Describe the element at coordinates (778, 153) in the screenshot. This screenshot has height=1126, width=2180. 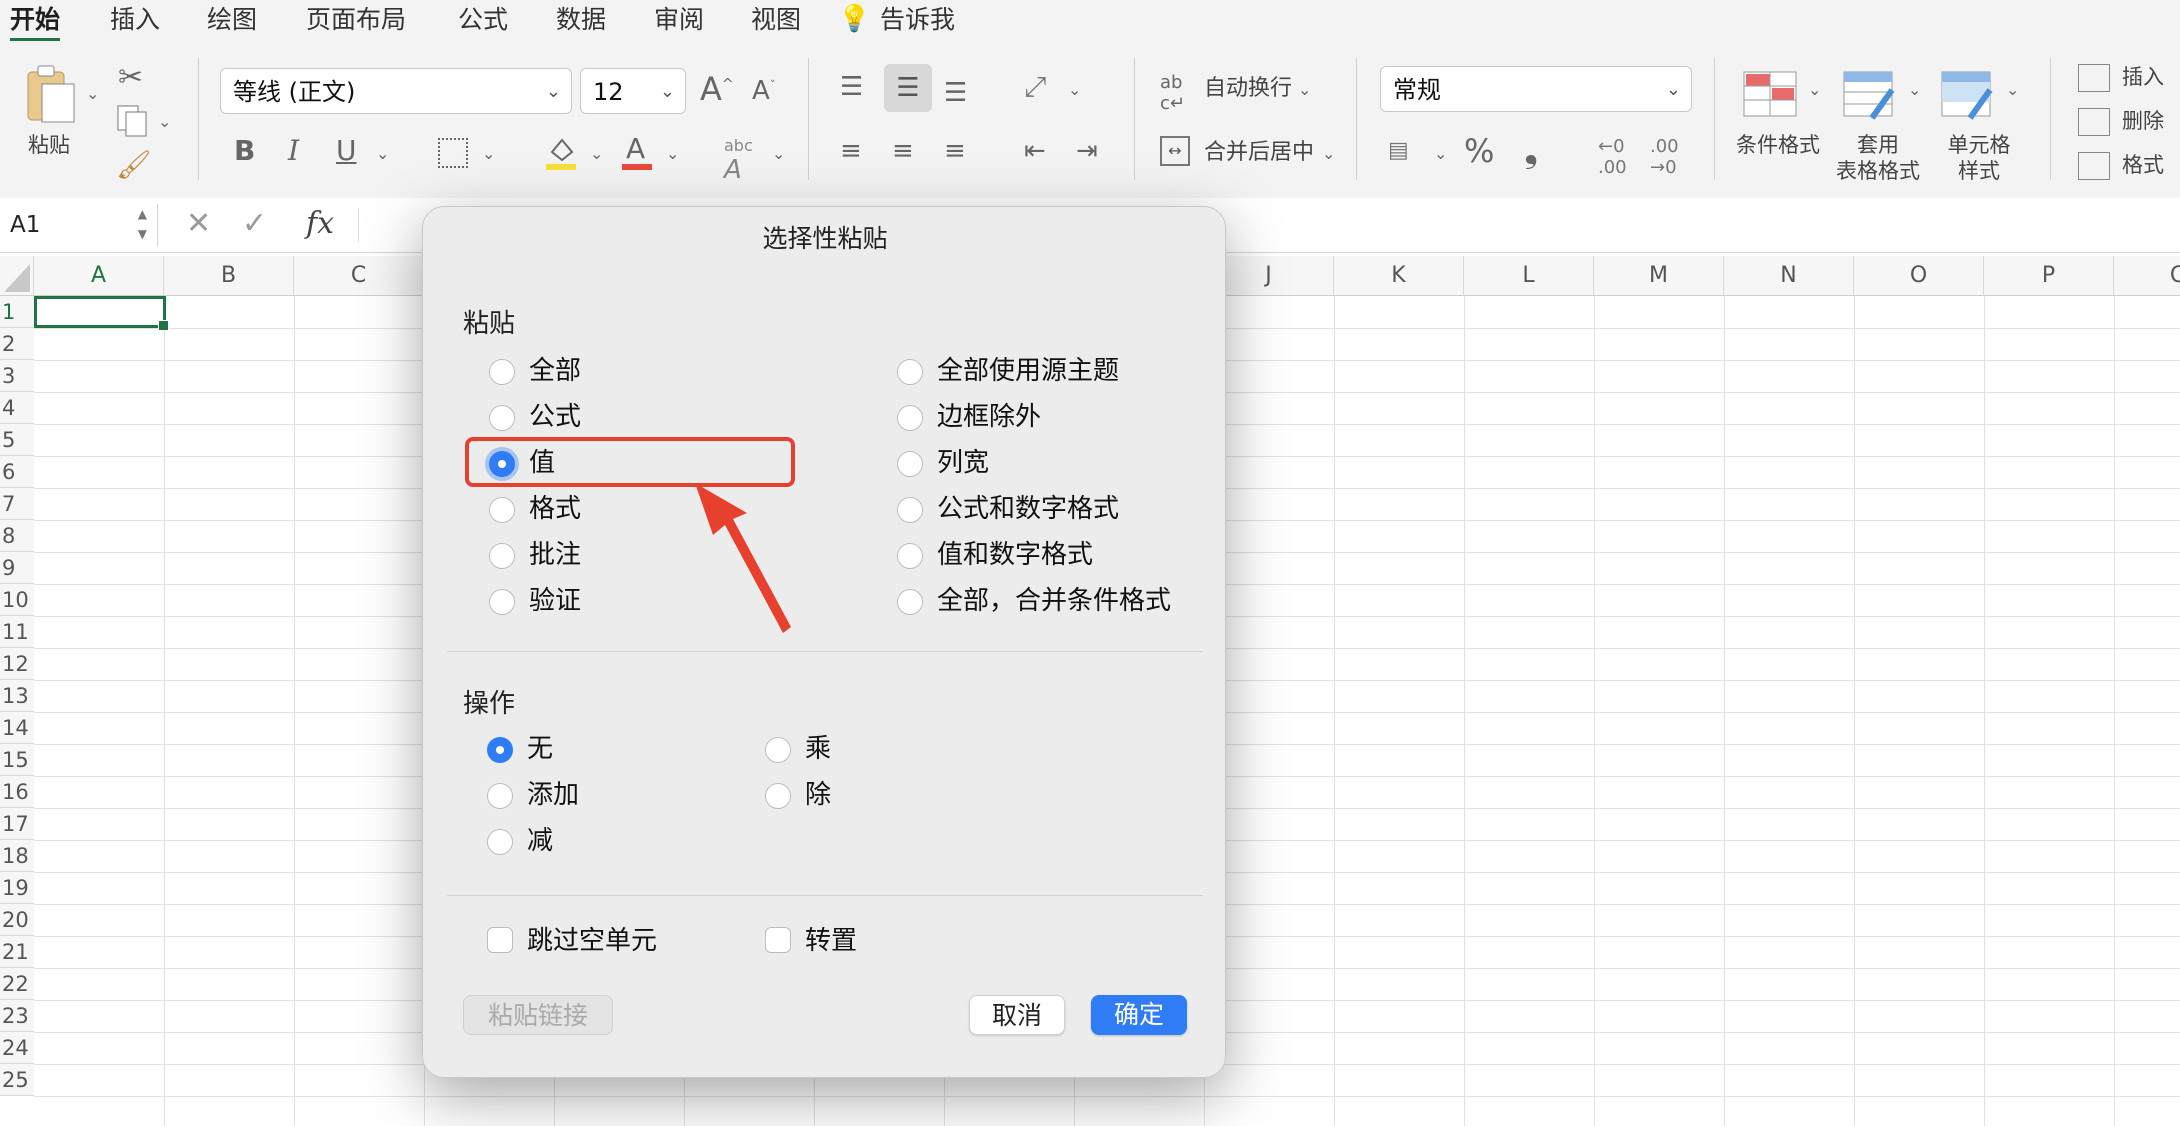
I see `phonetic-dropdown-icon: ⌄` at that location.